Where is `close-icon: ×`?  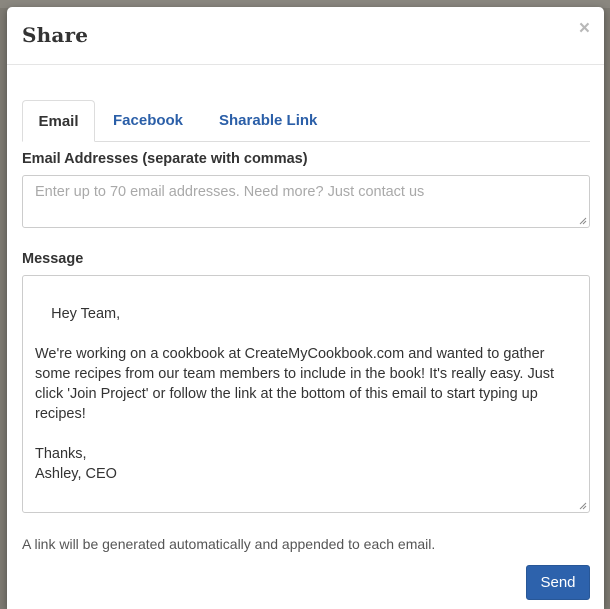
close-icon: × is located at coordinates (584, 28).